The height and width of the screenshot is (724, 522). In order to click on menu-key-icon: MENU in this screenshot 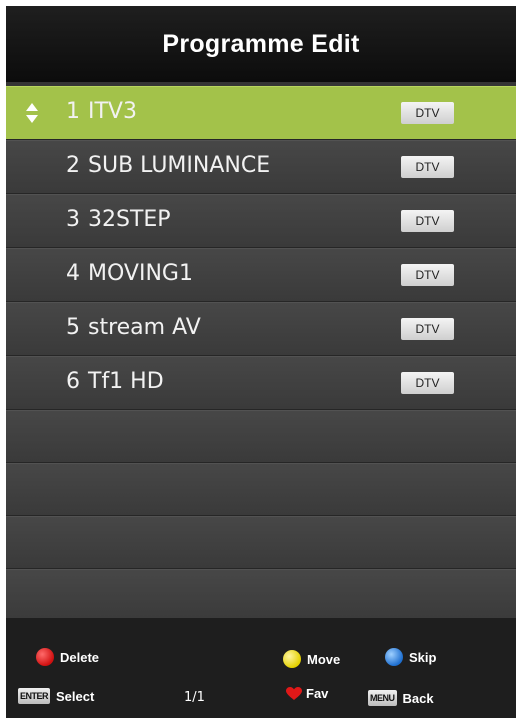, I will do `click(382, 698)`.